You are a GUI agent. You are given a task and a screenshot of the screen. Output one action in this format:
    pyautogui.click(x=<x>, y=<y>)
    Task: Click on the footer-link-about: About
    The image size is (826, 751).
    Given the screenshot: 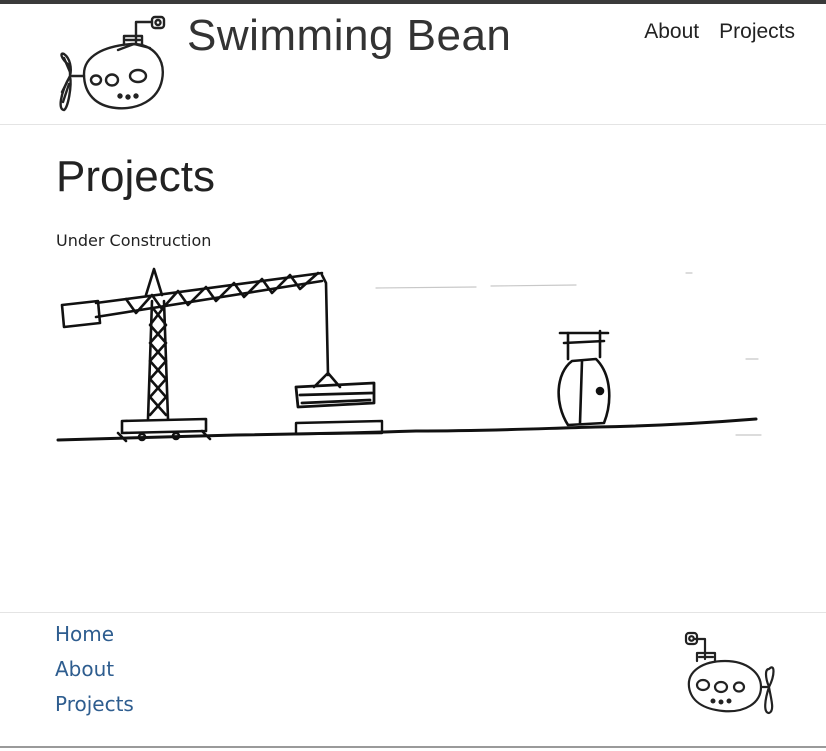 What is the action you would take?
    pyautogui.click(x=94, y=669)
    